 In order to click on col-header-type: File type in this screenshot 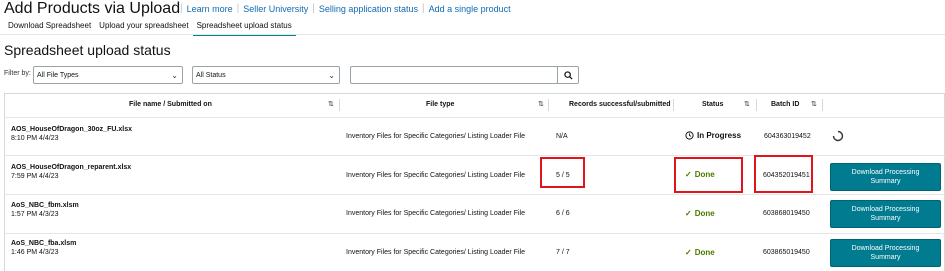, I will do `click(440, 104)`.